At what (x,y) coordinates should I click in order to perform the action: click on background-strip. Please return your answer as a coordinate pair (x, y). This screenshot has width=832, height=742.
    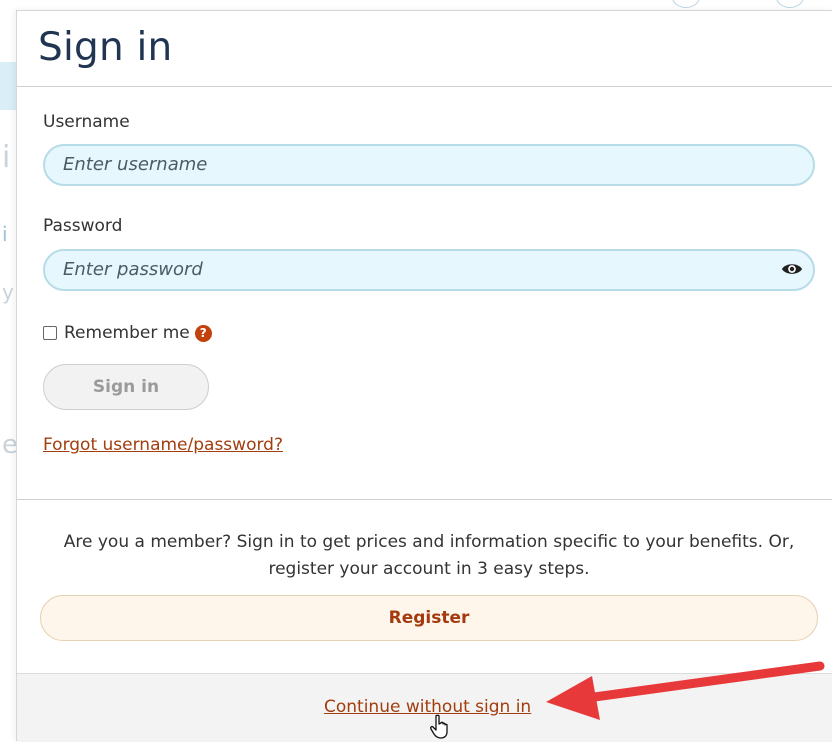
    Looking at the image, I should click on (8, 86).